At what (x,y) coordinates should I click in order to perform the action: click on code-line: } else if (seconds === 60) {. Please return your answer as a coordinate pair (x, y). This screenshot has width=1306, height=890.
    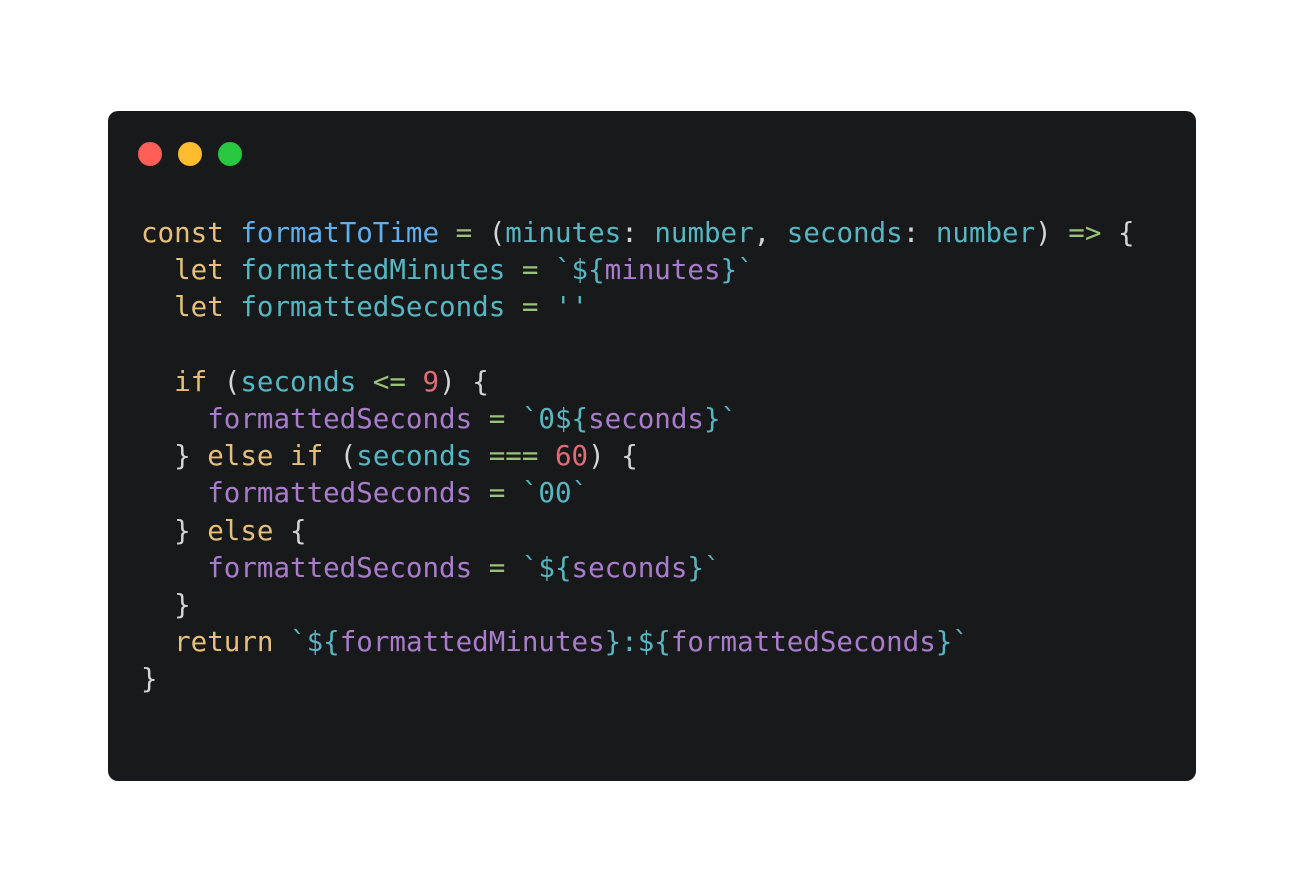
    Looking at the image, I should click on (638, 456).